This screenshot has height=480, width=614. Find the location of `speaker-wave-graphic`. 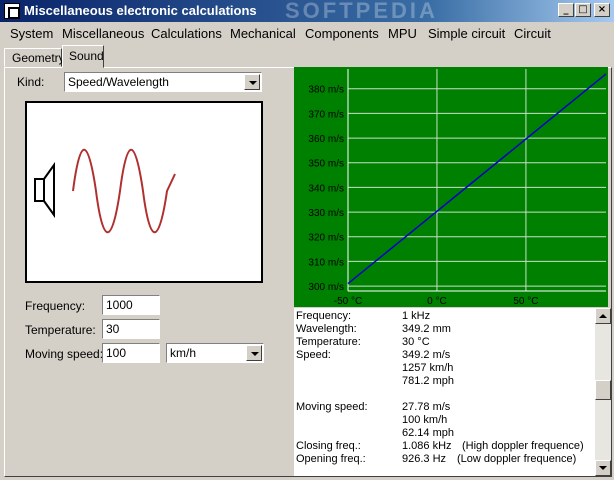

speaker-wave-graphic is located at coordinates (105, 191).